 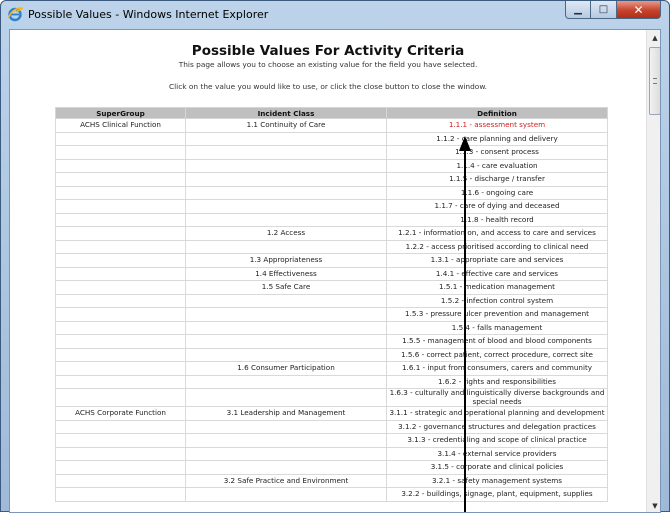 I want to click on definition-value: 1.1.8 - health record, so click(x=497, y=219).